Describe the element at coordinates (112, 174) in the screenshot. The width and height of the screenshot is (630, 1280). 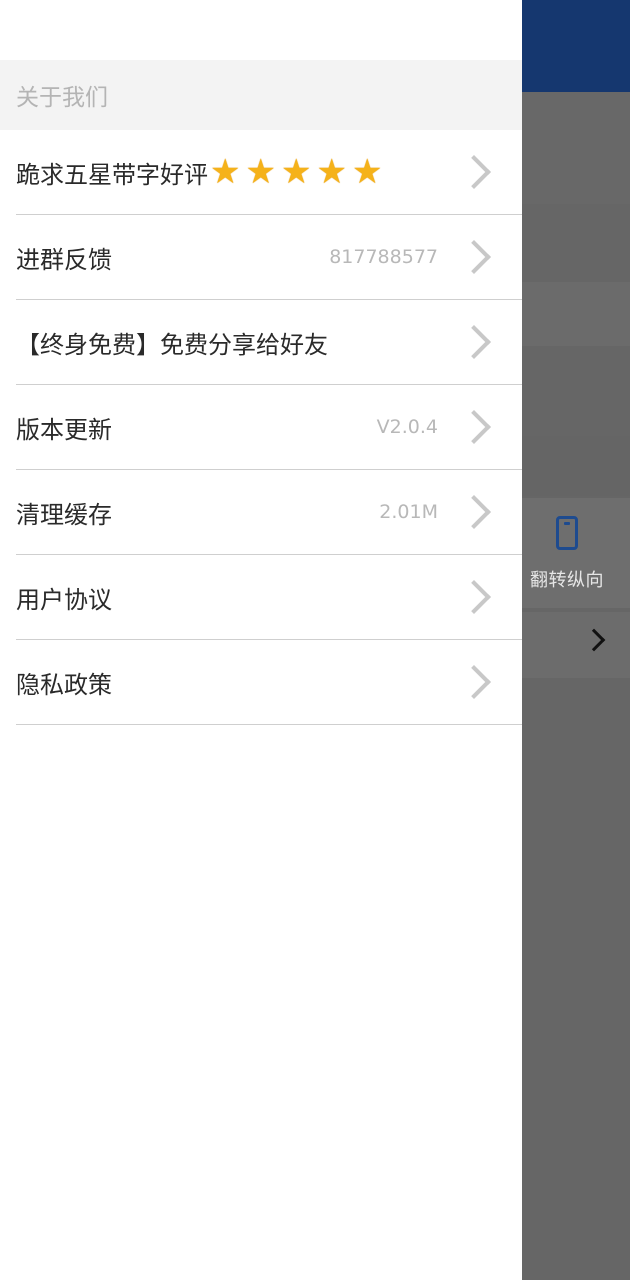
I see `menu-item-label: 跪求五星带字好评` at that location.